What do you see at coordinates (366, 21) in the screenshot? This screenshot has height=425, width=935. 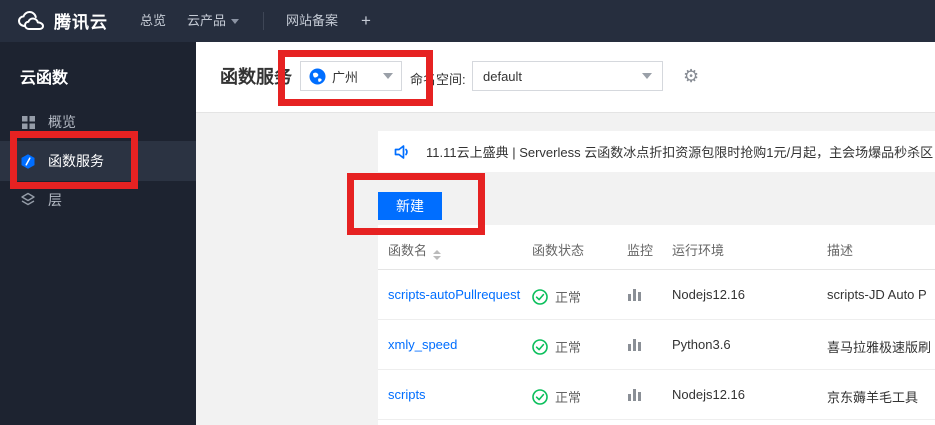 I see `navbar-add-tab-button: +` at bounding box center [366, 21].